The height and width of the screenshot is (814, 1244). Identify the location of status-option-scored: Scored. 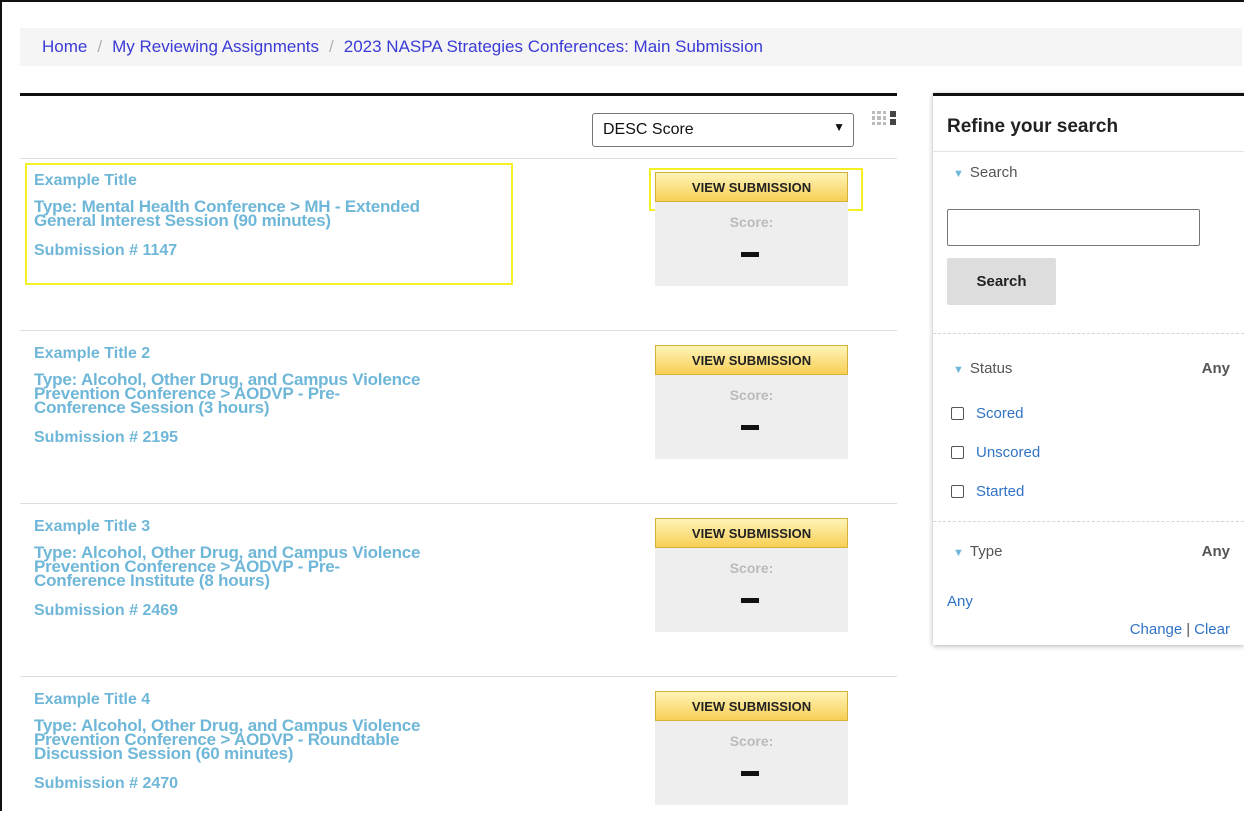
(987, 413).